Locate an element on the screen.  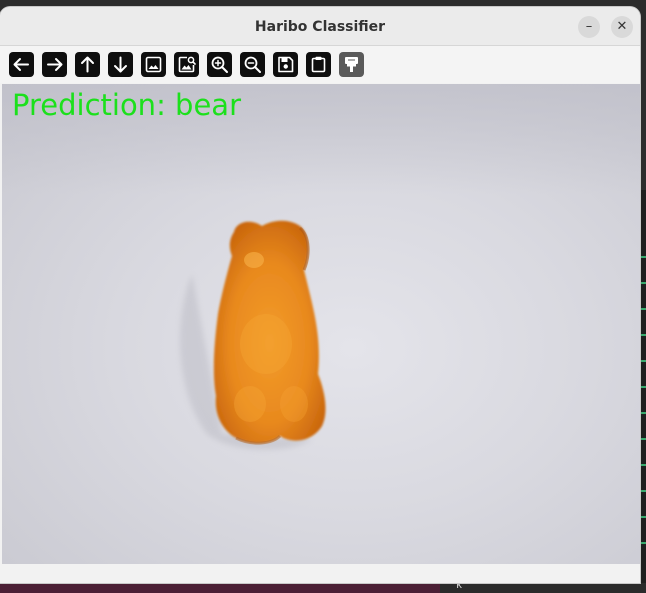
pan-up-button is located at coordinates (87, 64).